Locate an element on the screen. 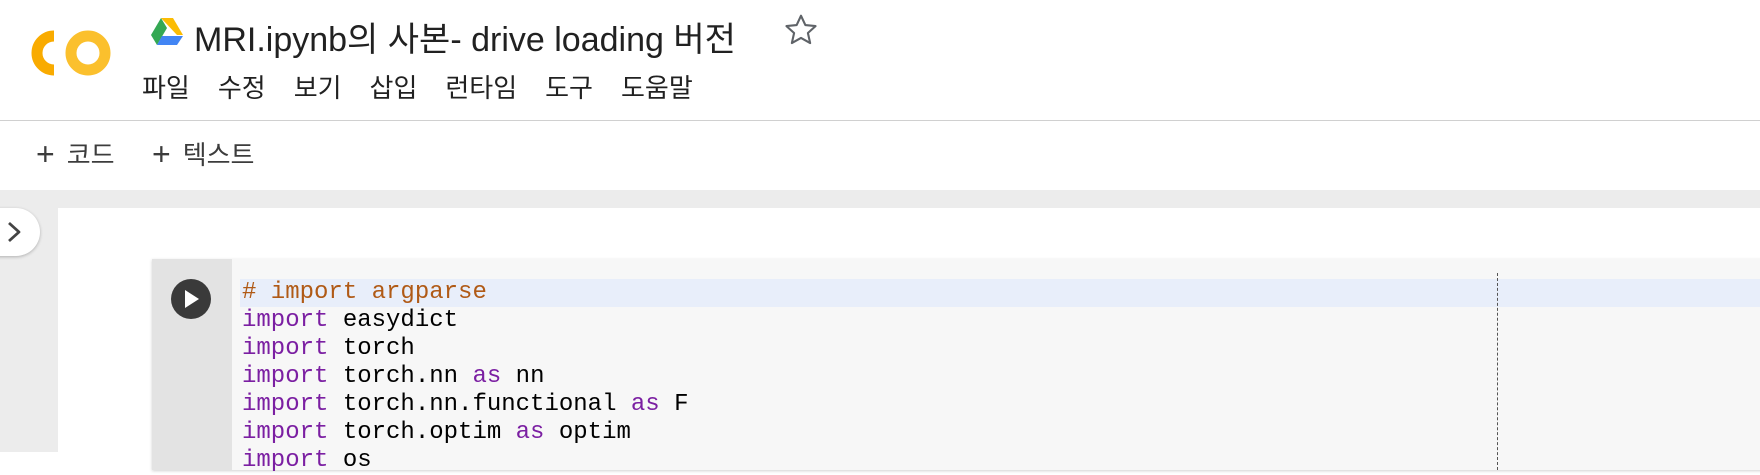 The image size is (1760, 475). add-code-label: 코드 is located at coordinates (90, 155).